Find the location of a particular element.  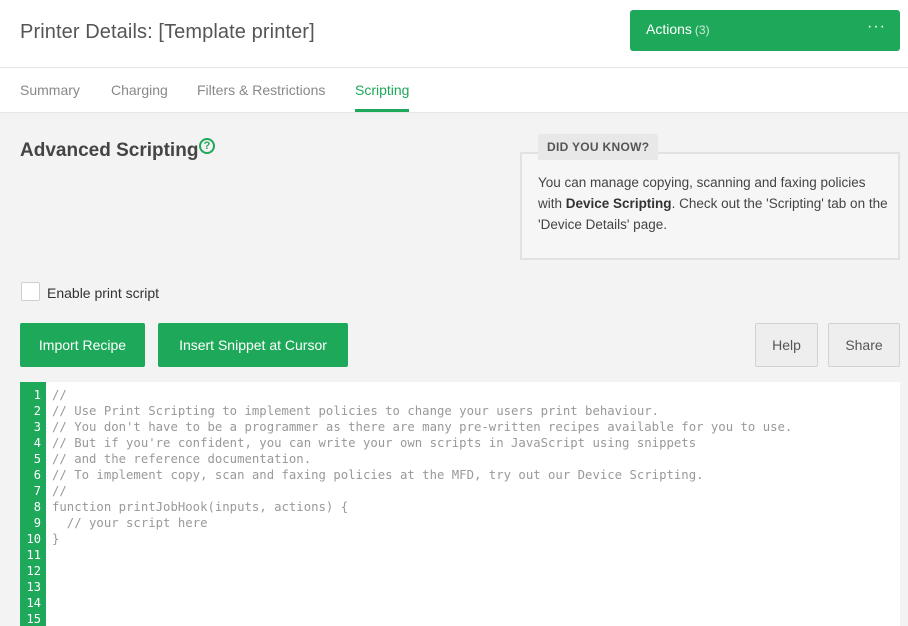

tab-charging: Charging is located at coordinates (139, 90).